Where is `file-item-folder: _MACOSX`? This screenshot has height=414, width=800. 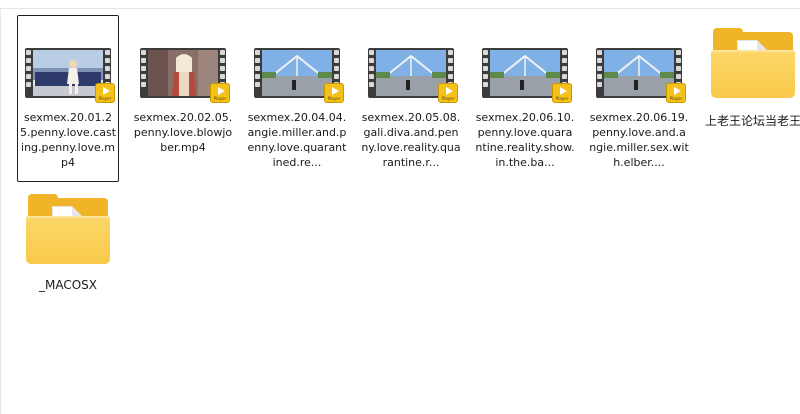
file-item-folder: _MACOSX is located at coordinates (68, 245).